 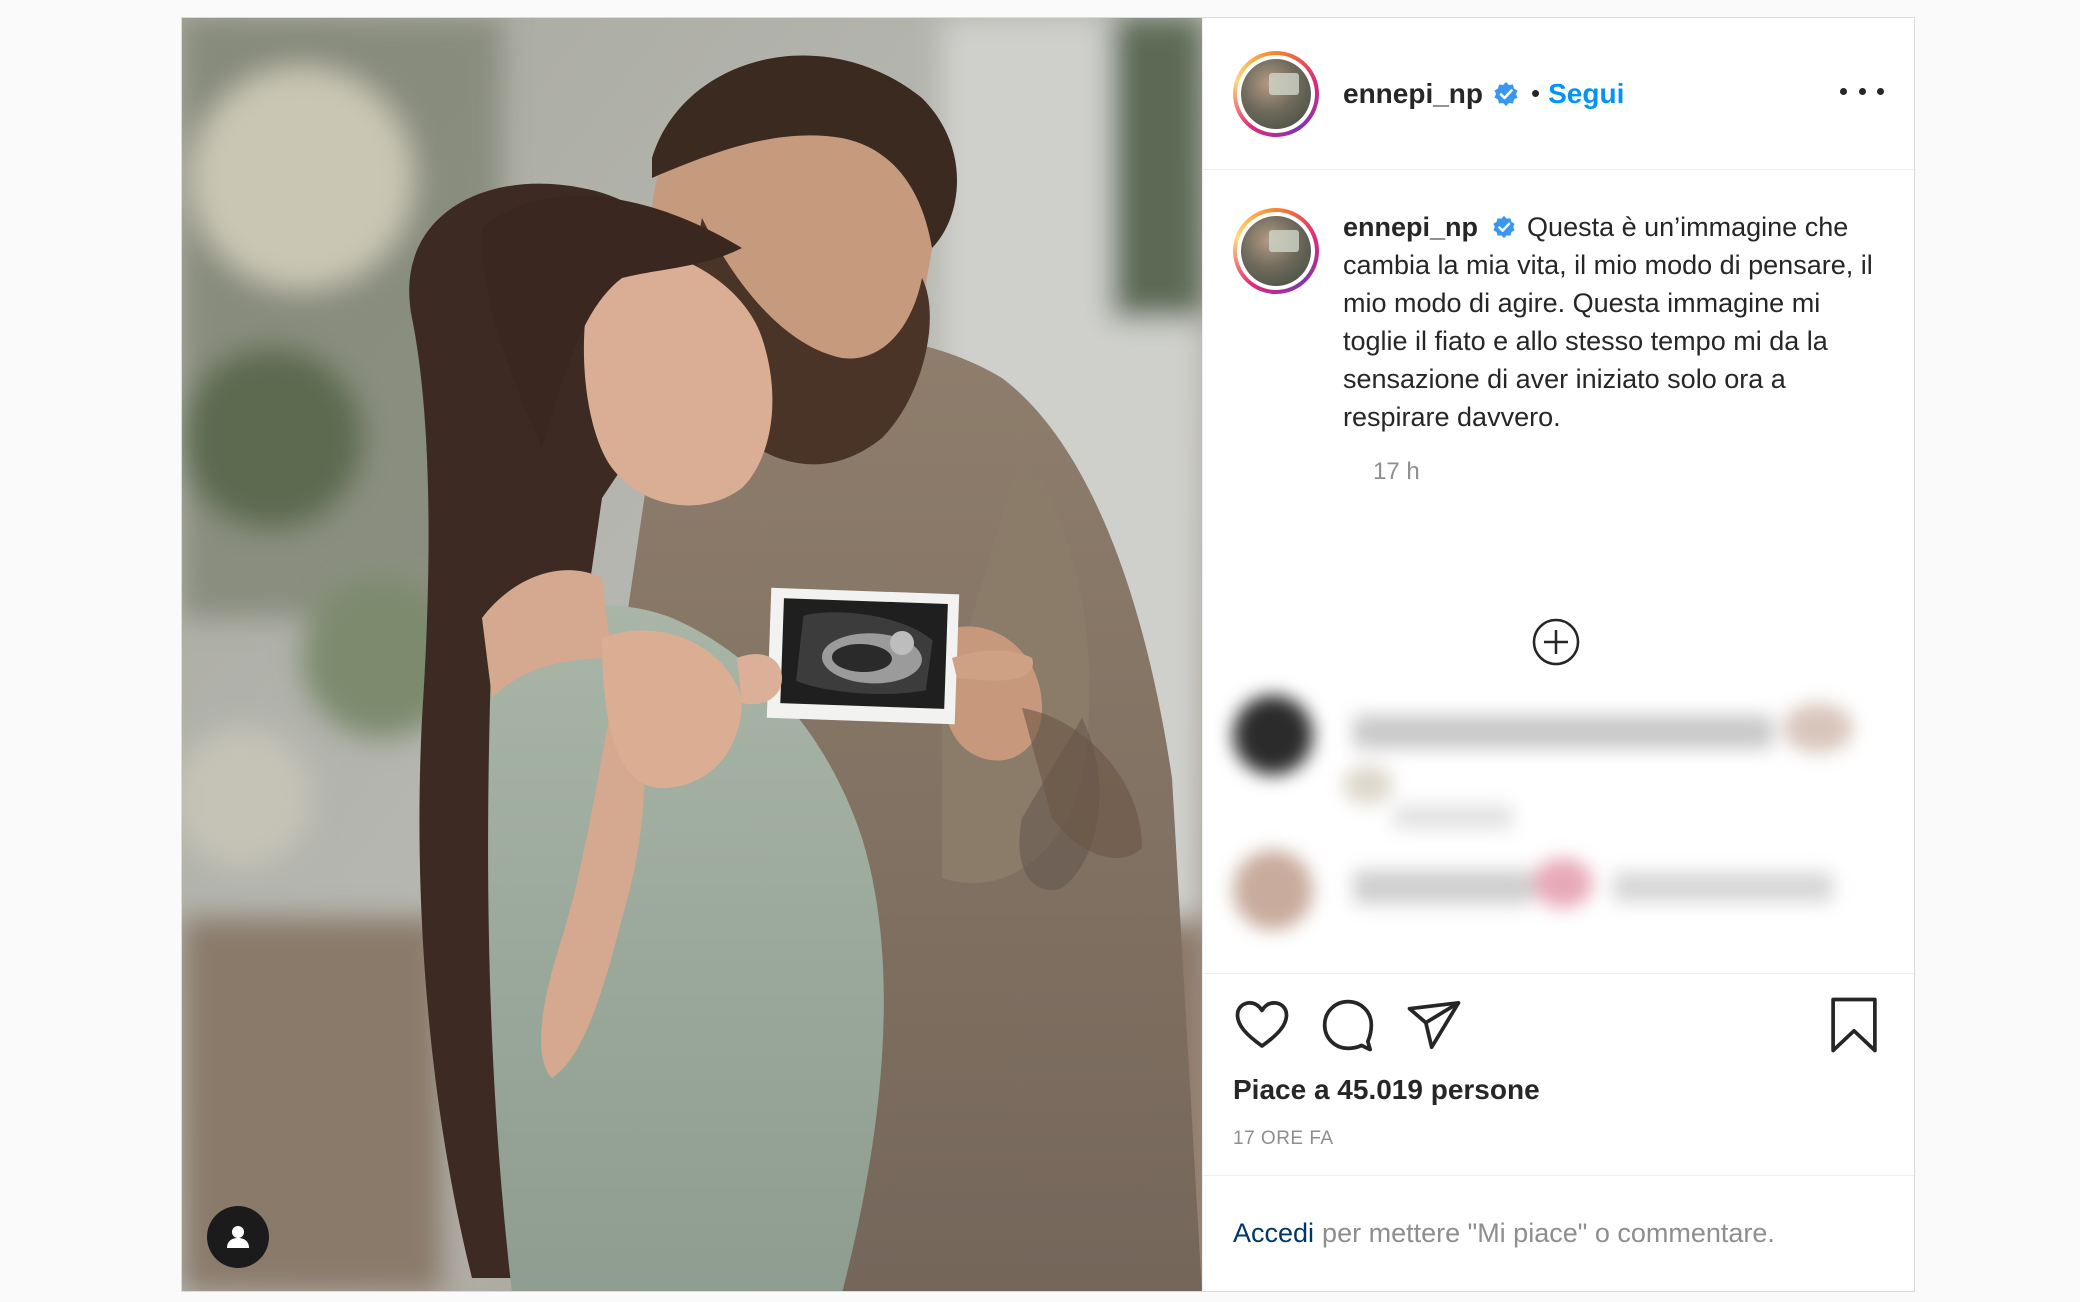 What do you see at coordinates (1396, 471) in the screenshot?
I see `caption-timestamp: 17 h` at bounding box center [1396, 471].